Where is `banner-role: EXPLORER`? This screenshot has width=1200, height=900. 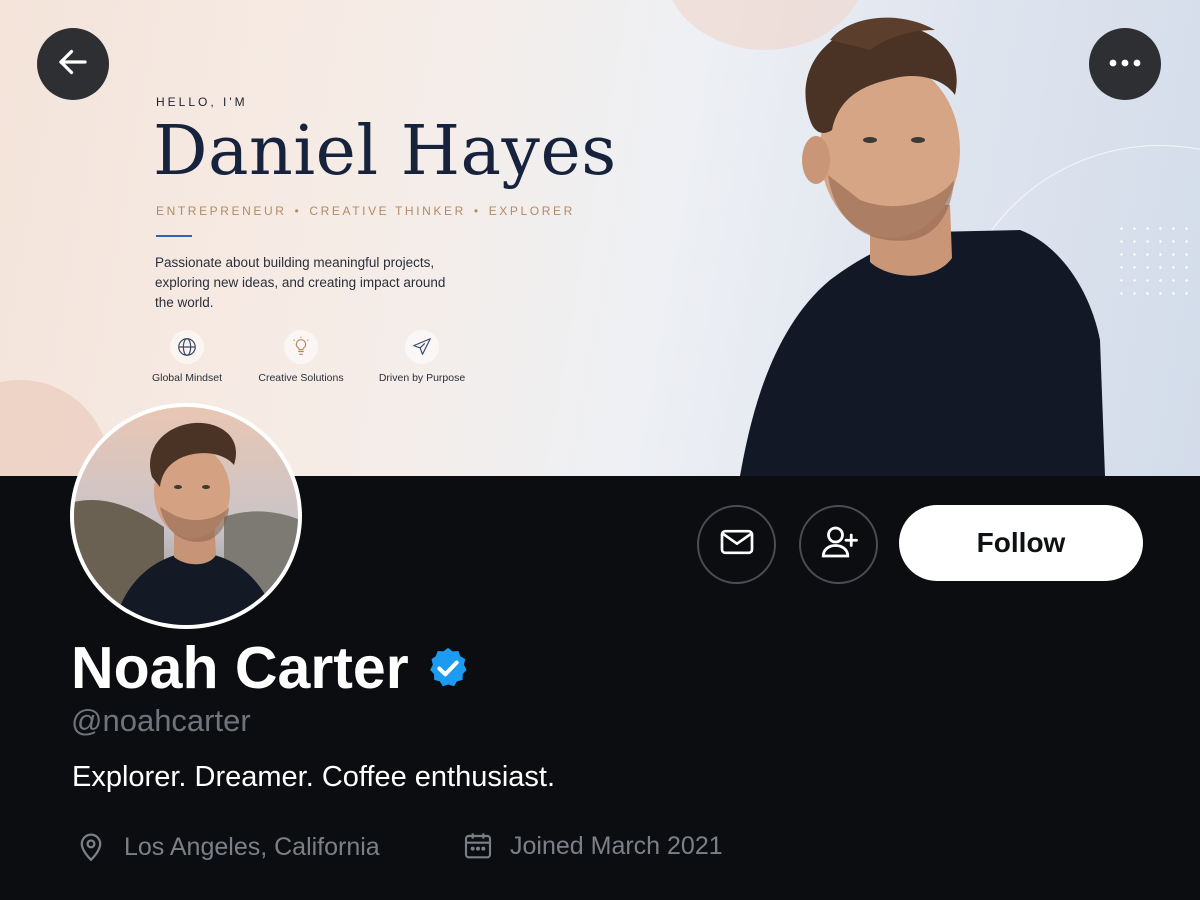
banner-role: EXPLORER is located at coordinates (531, 211).